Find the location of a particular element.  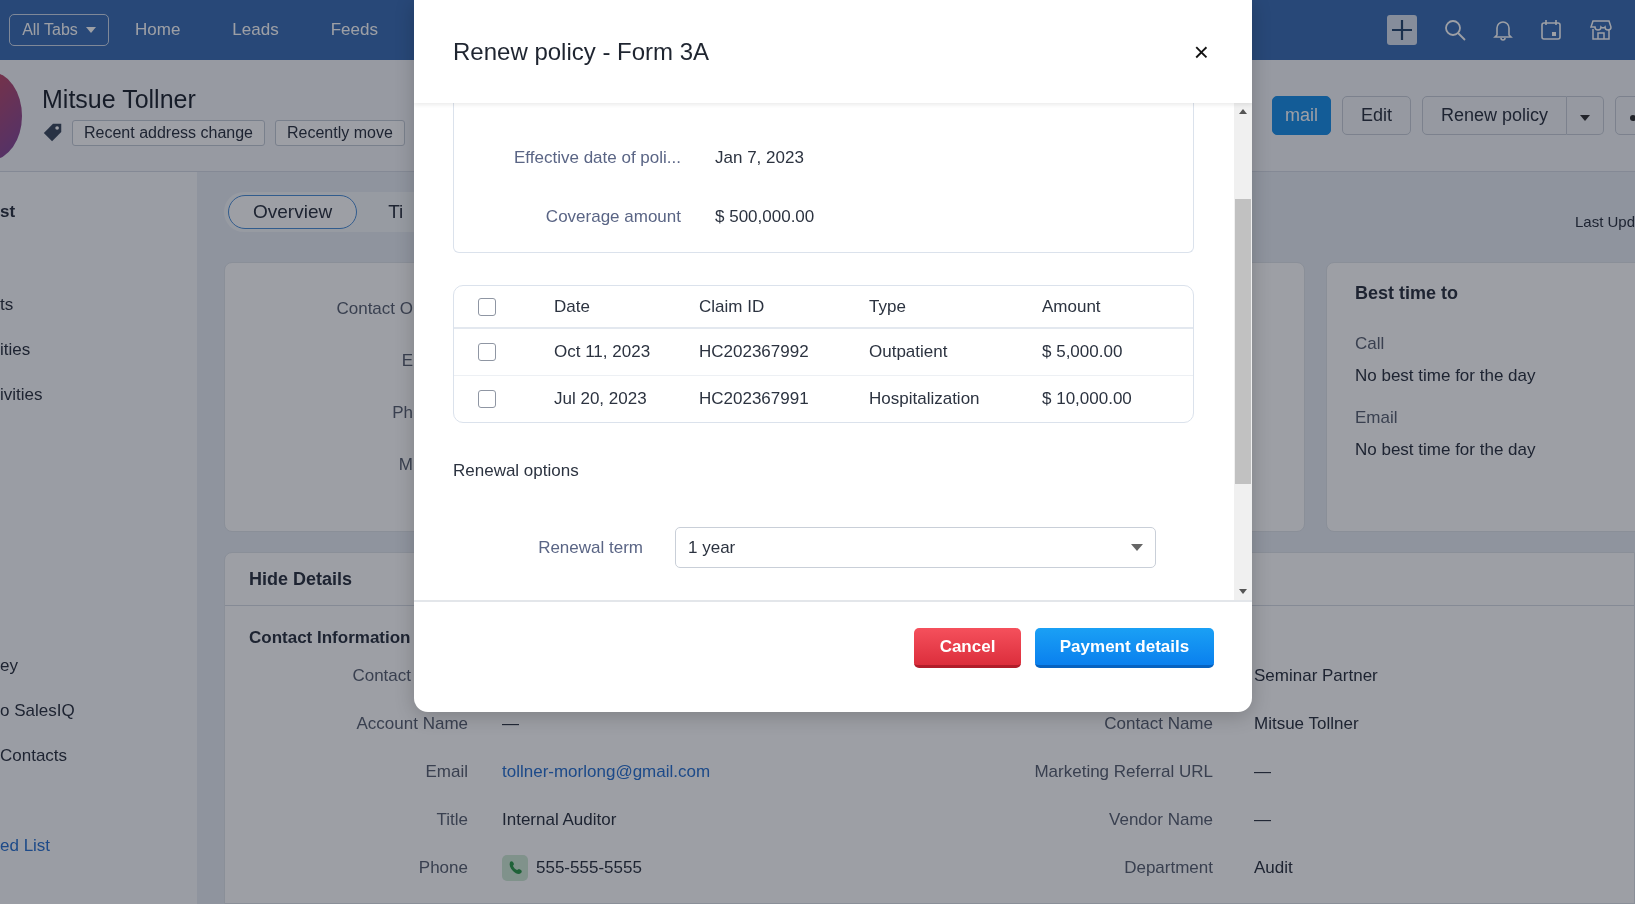

field-label: Title is located at coordinates (452, 819).